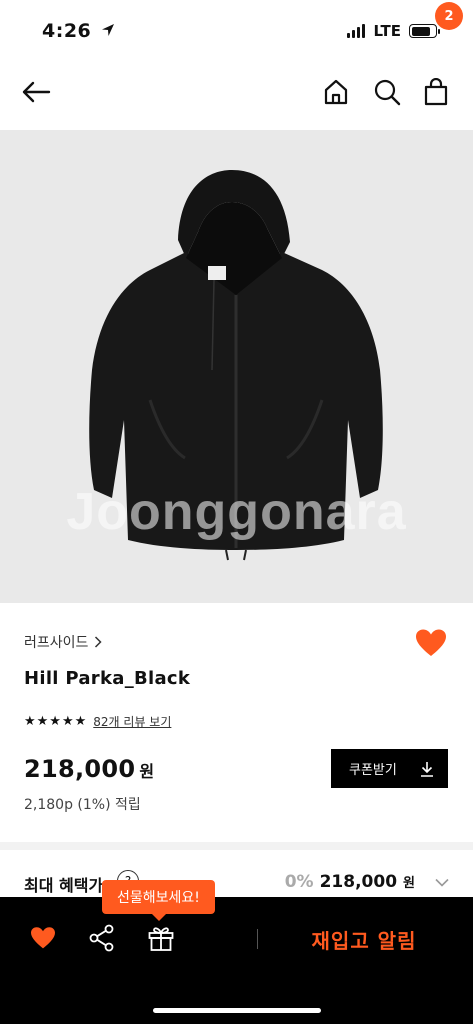 The image size is (473, 1024). I want to click on download-icon, so click(427, 769).